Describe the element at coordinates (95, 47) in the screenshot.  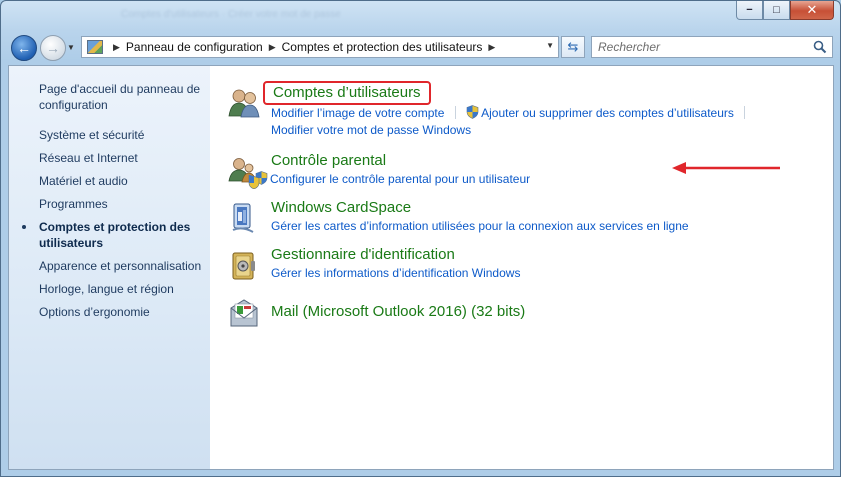
I see `control-panel-icon` at that location.